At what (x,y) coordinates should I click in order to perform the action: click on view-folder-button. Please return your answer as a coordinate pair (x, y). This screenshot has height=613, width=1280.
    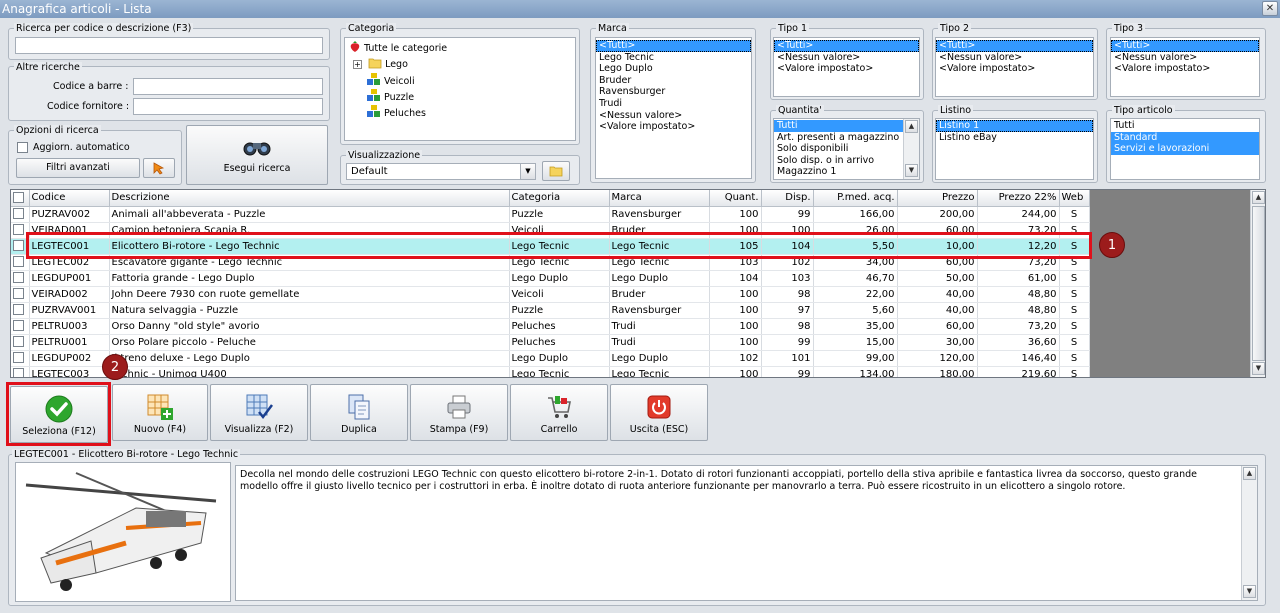
    Looking at the image, I should click on (556, 171).